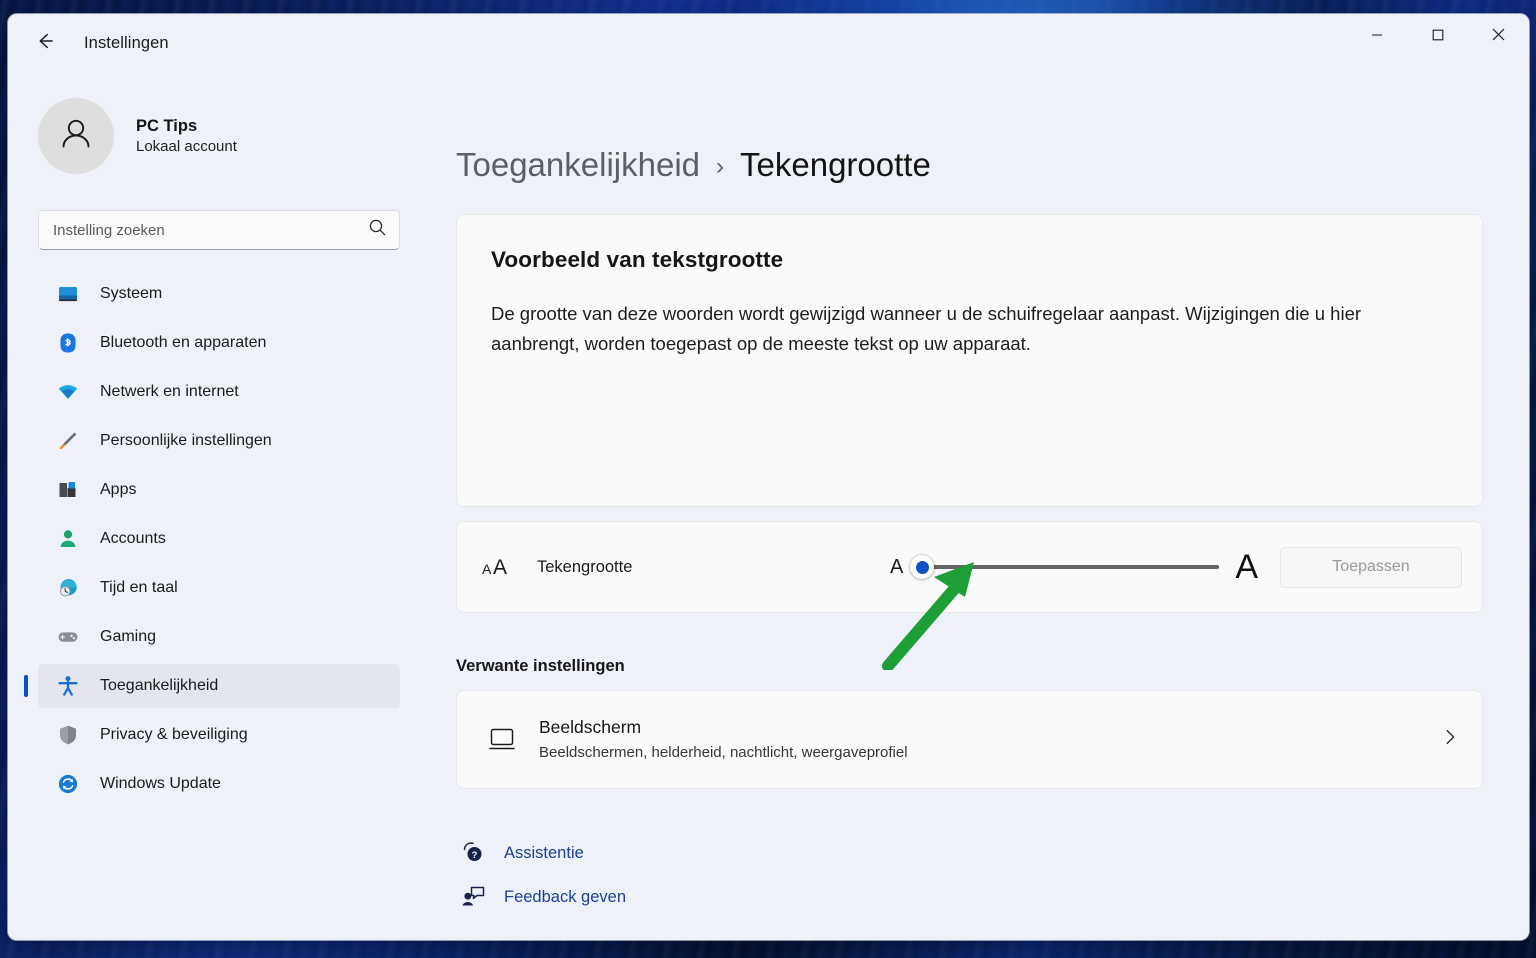 The image size is (1536, 958). I want to click on feedback-link: Feedback geven, so click(541, 897).